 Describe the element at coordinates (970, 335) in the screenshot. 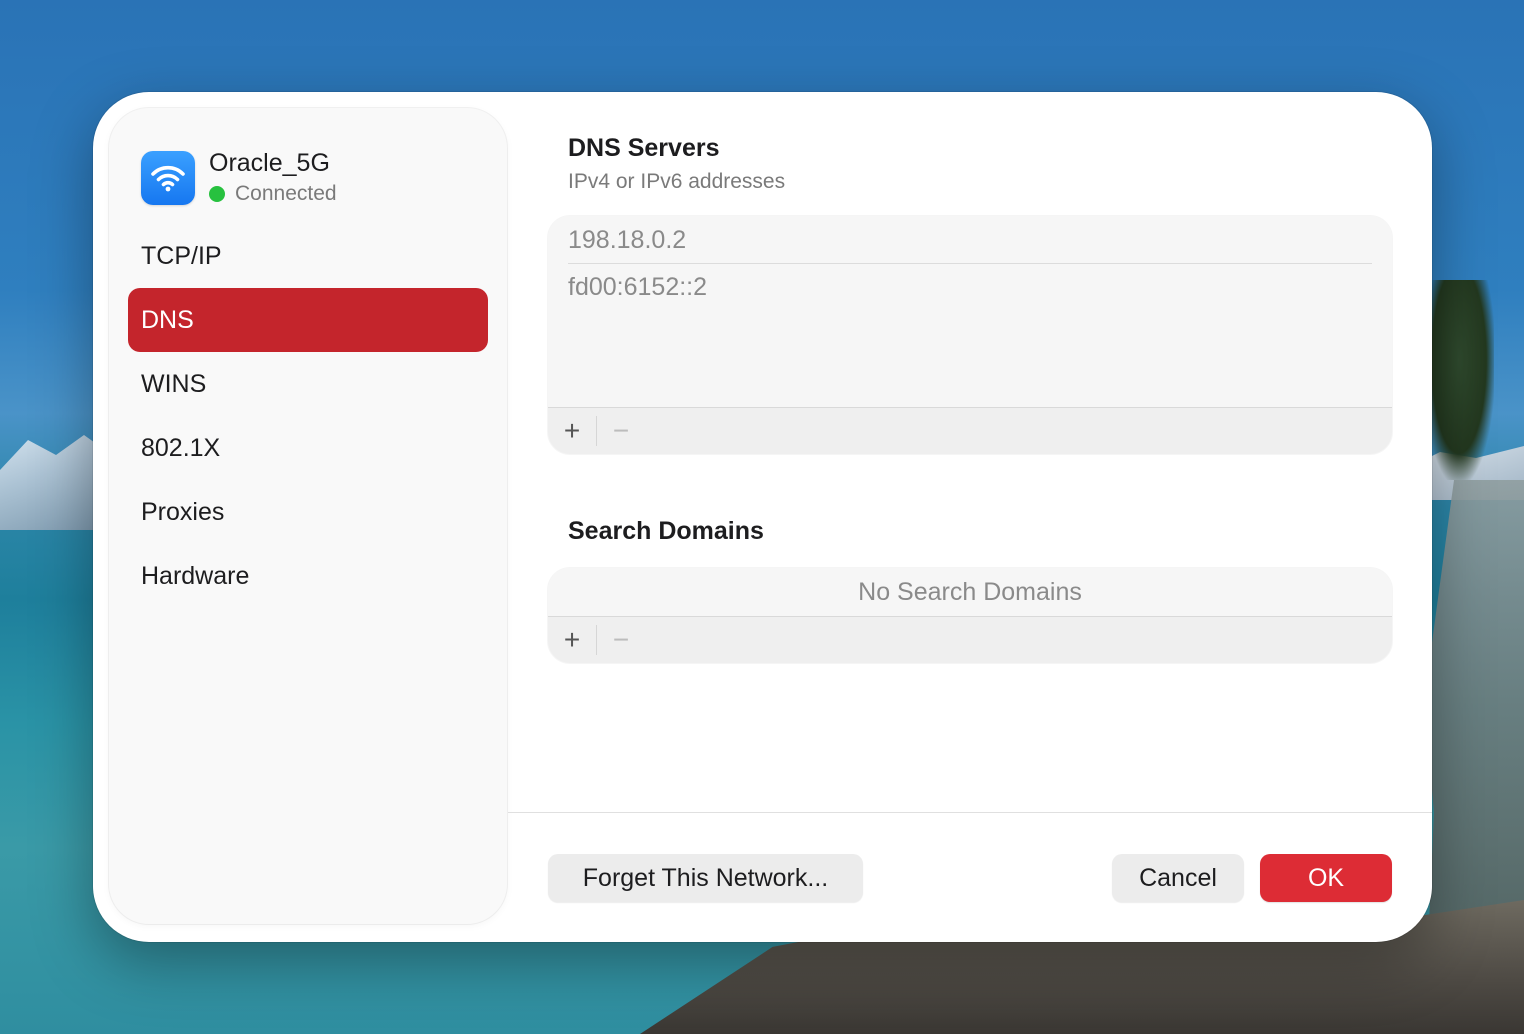

I see `dns-servers-list: 198.18.0.2 fd00:6152::2 + −` at that location.